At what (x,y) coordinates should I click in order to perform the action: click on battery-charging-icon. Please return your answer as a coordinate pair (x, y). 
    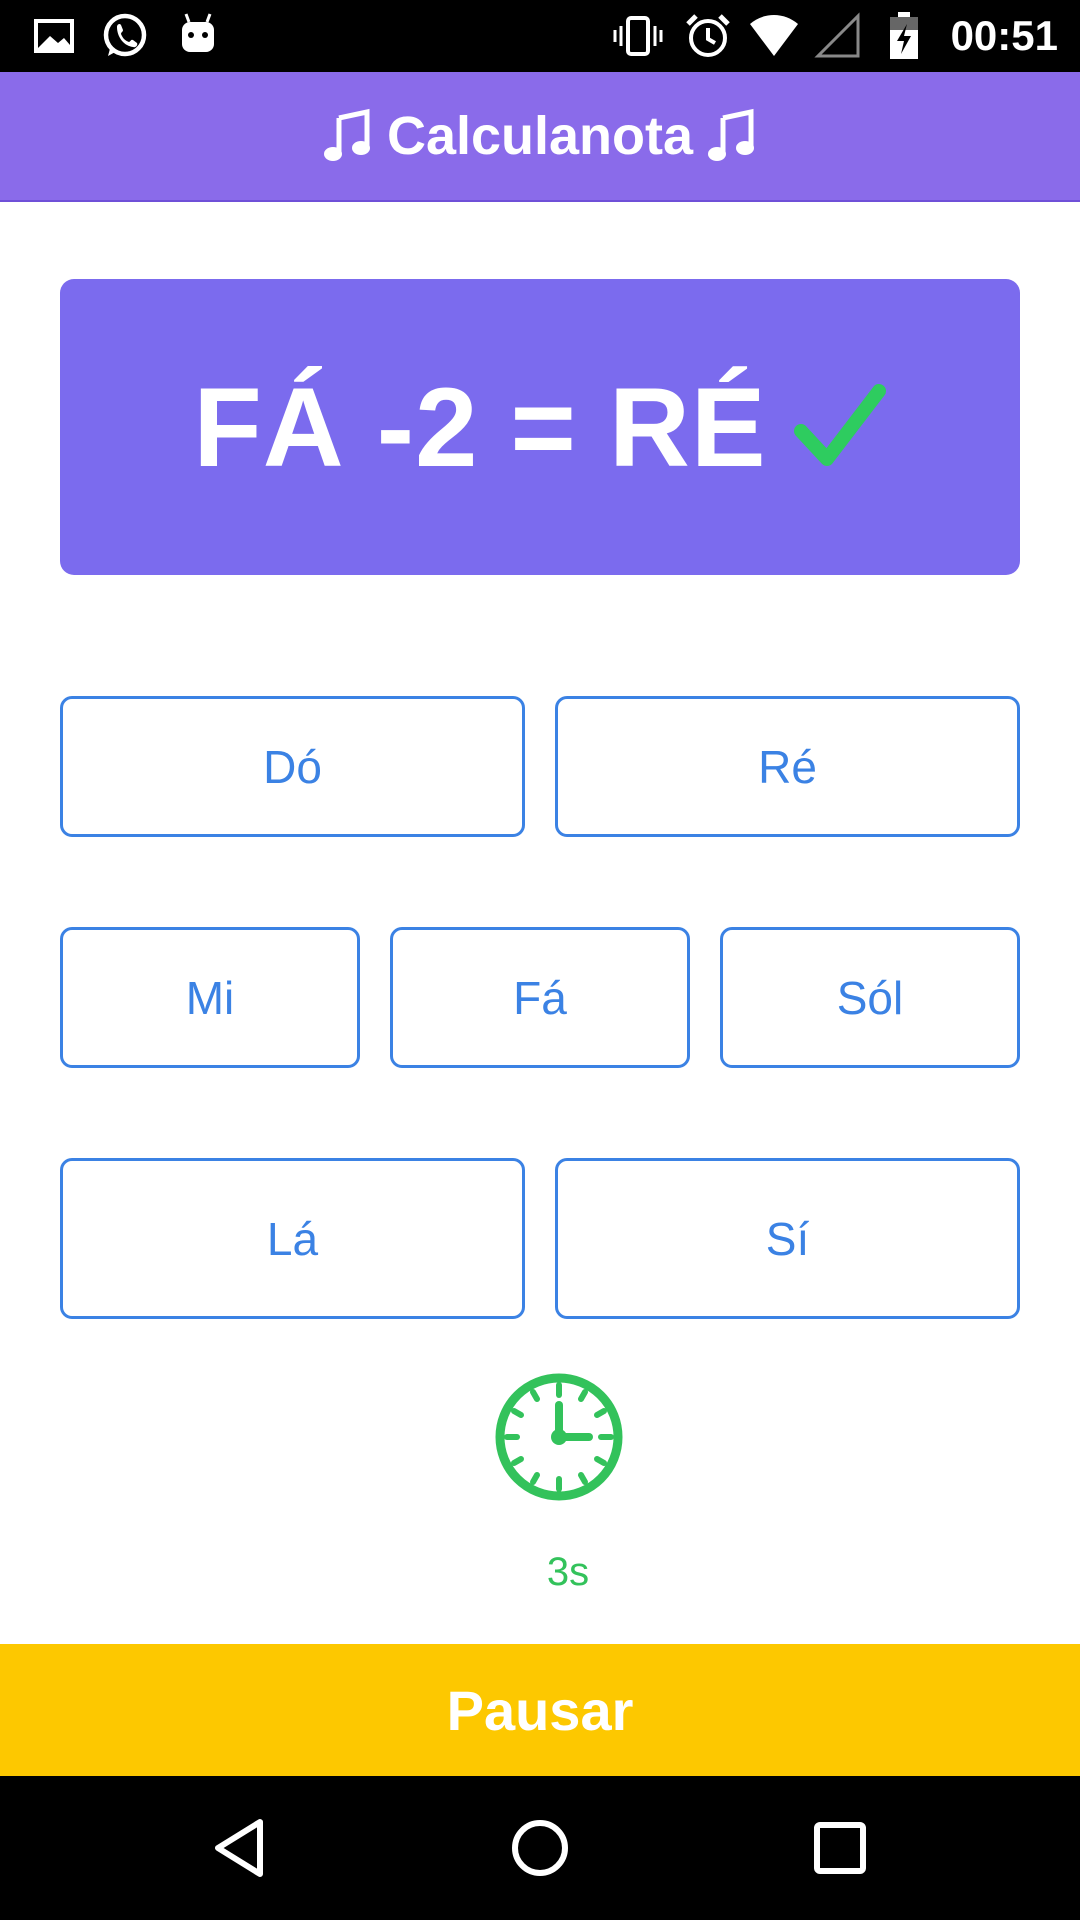
    Looking at the image, I should click on (904, 36).